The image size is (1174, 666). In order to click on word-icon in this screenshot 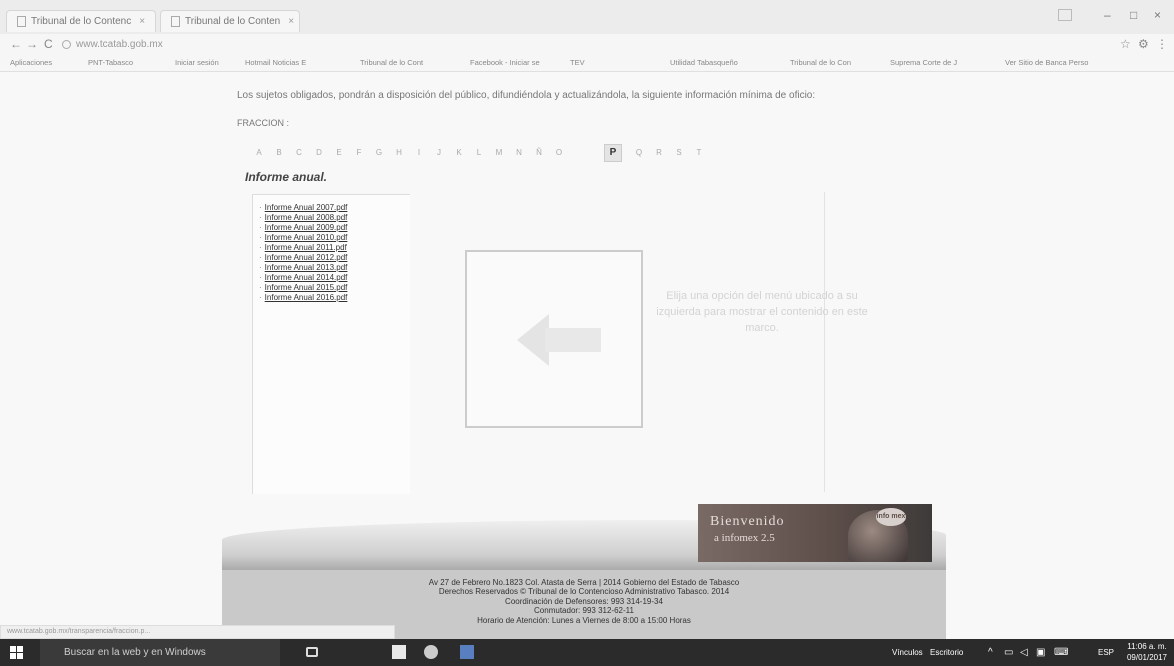, I will do `click(467, 652)`.